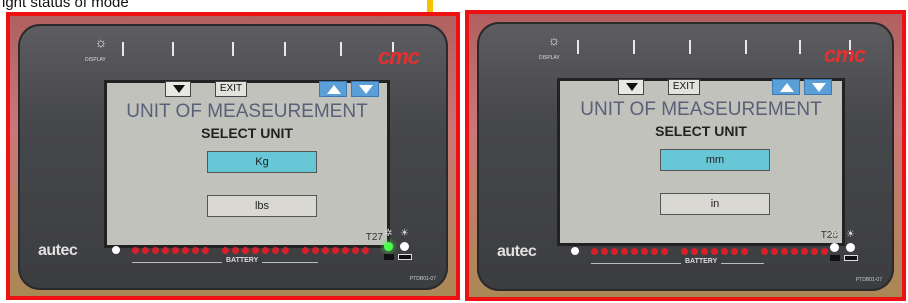 This screenshot has height=303, width=908. What do you see at coordinates (262, 206) in the screenshot?
I see `unit-option-lbs: lbs` at bounding box center [262, 206].